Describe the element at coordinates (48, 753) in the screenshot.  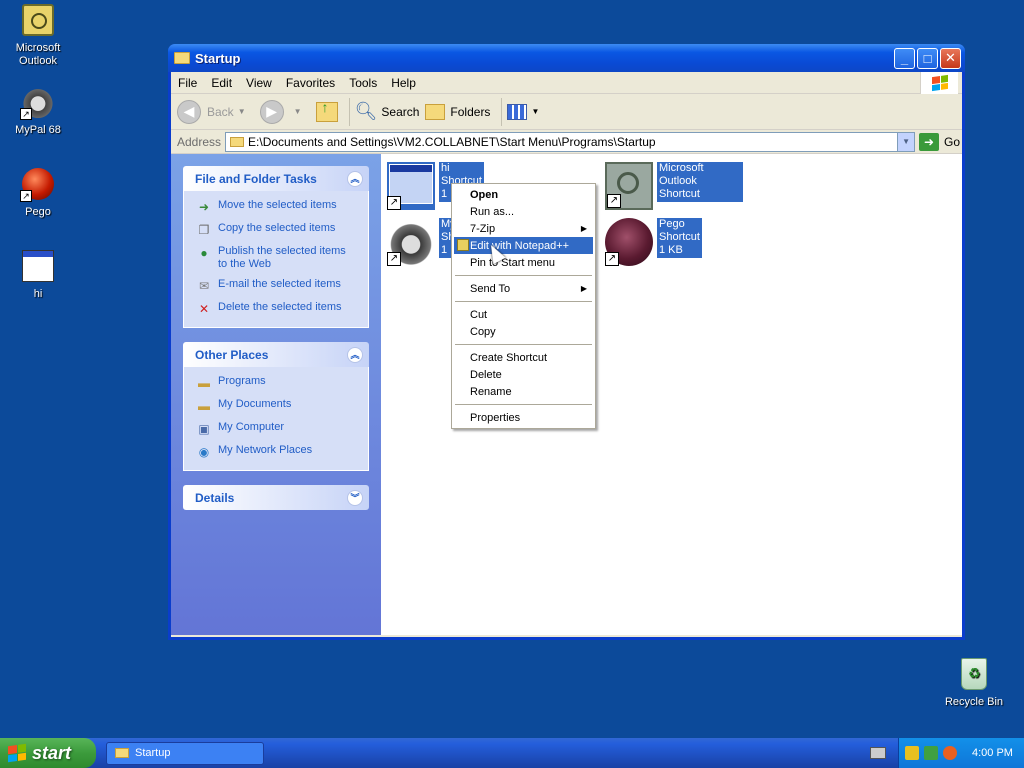
I see `start-button: start` at that location.